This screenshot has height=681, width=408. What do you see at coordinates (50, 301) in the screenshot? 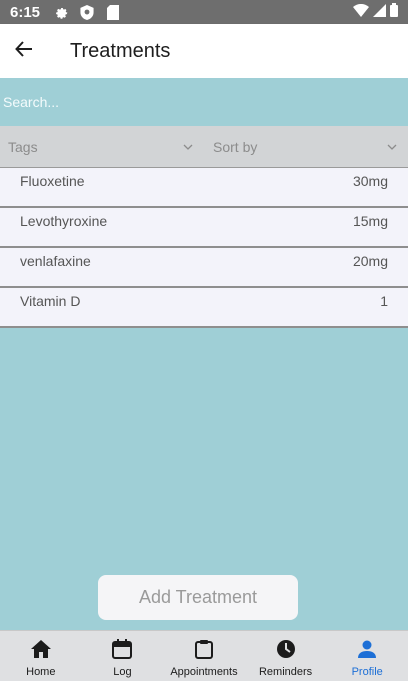
I see `treatment-name: Vitamin D` at bounding box center [50, 301].